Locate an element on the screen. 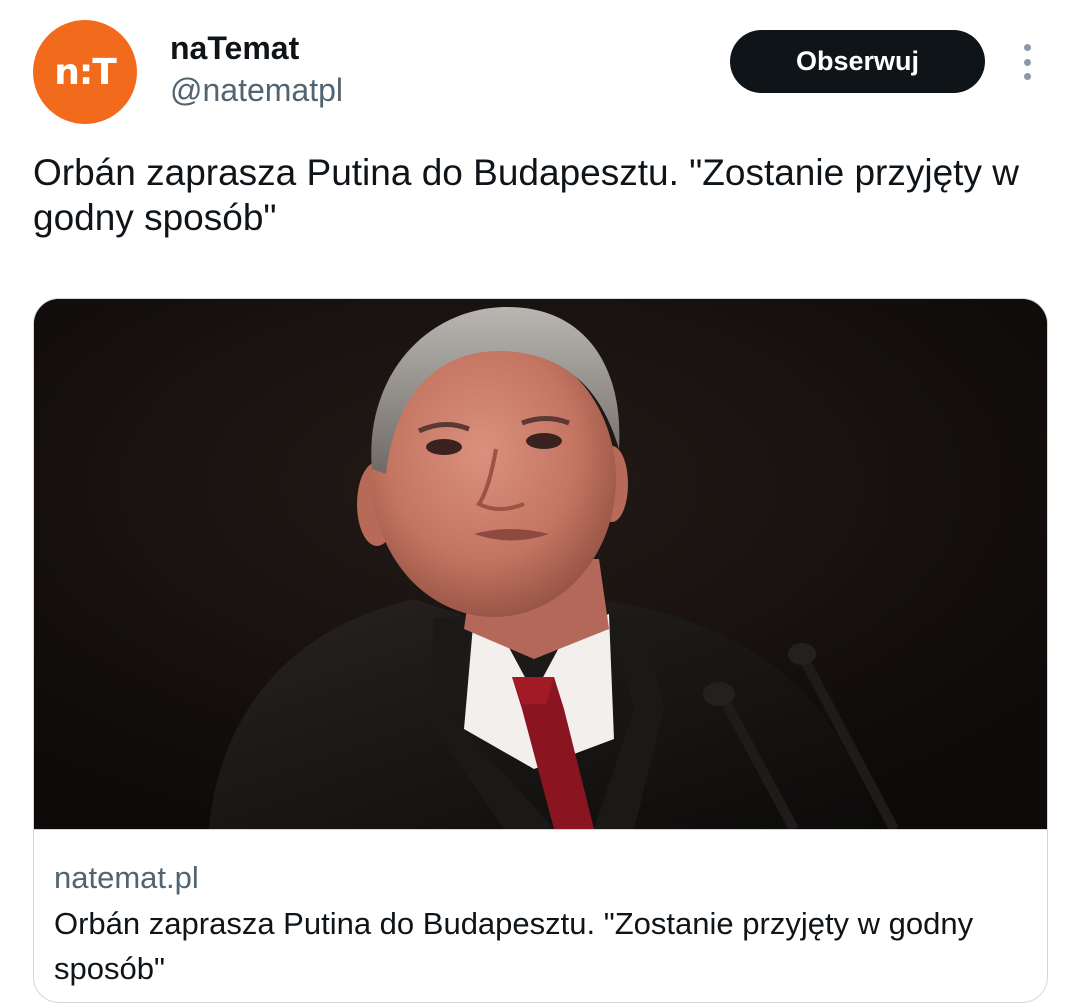 This screenshot has height=1005, width=1080. more-vertical-icon is located at coordinates (1027, 62).